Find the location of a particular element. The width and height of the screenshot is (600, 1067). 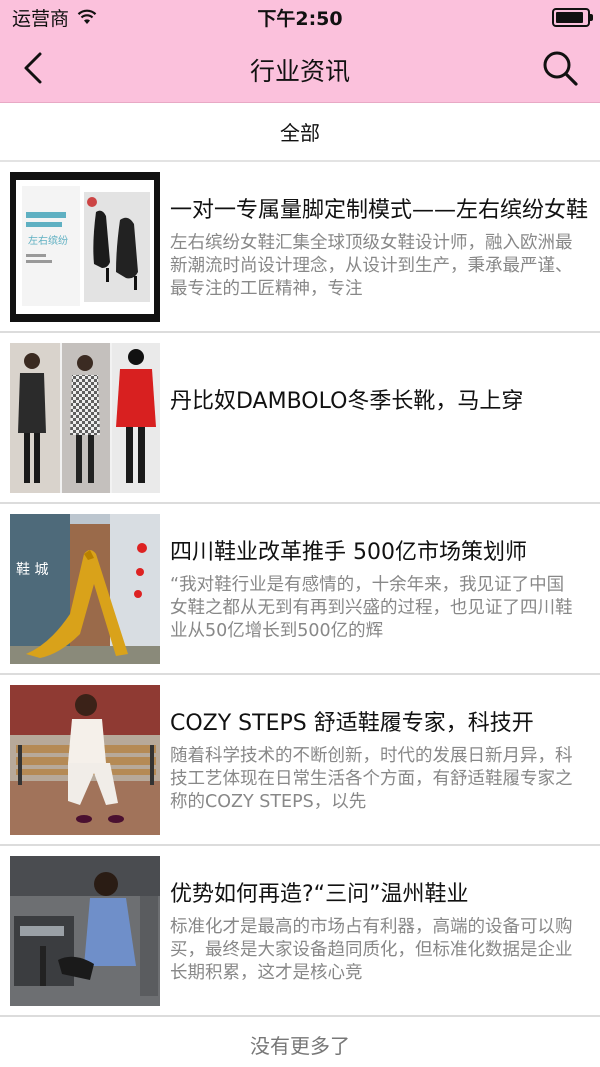

search-icon is located at coordinates (560, 68).